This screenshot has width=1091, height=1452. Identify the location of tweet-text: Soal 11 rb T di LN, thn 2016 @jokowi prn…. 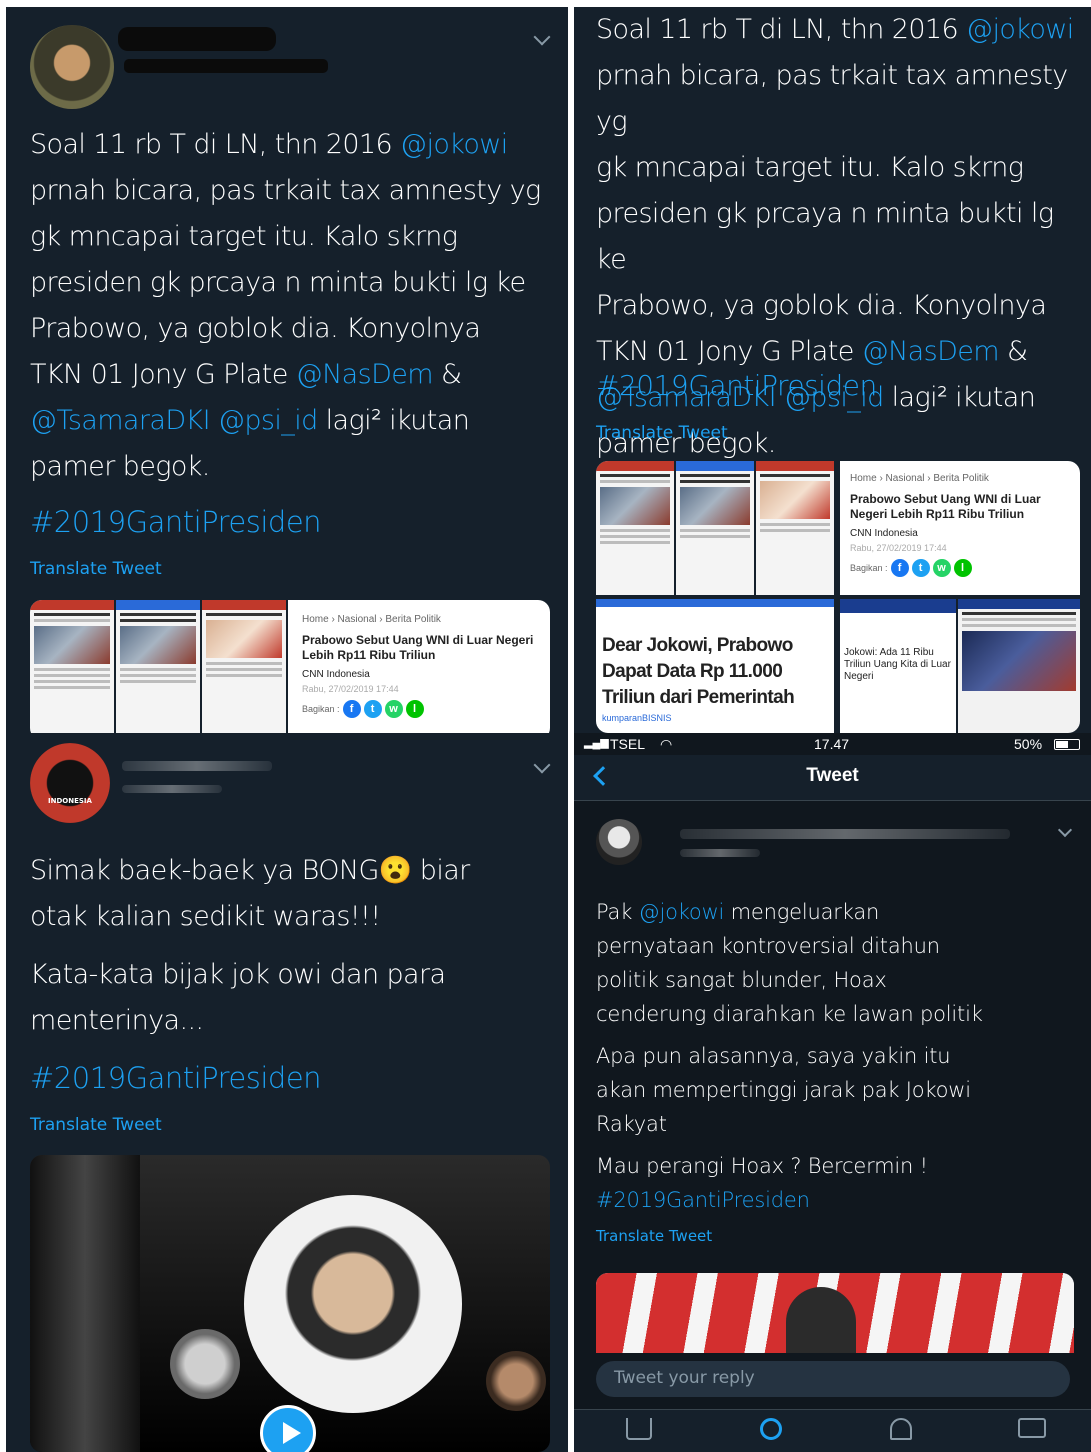
(285, 305).